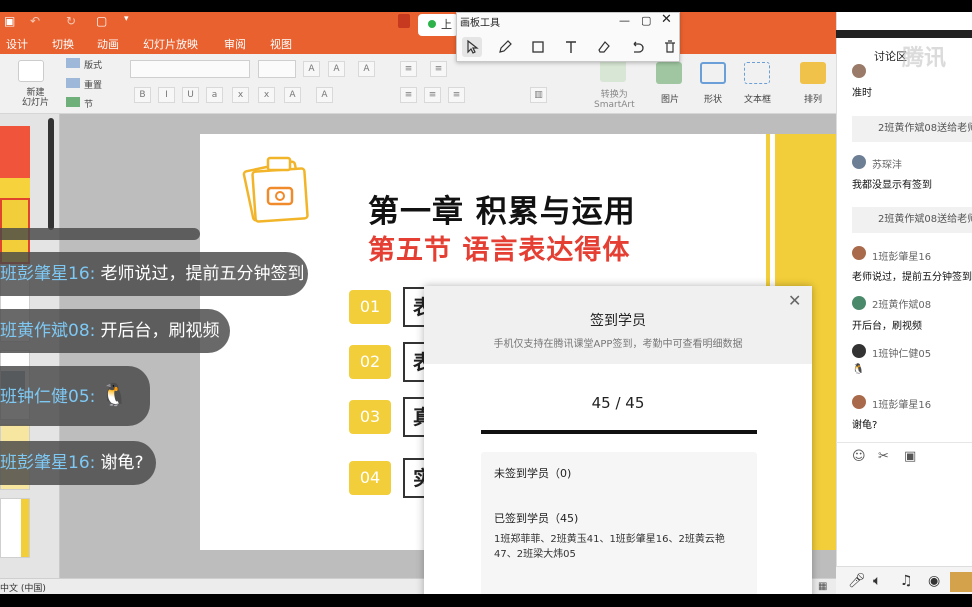 The width and height of the screenshot is (972, 607). I want to click on align-center-icon: ≡, so click(432, 95).